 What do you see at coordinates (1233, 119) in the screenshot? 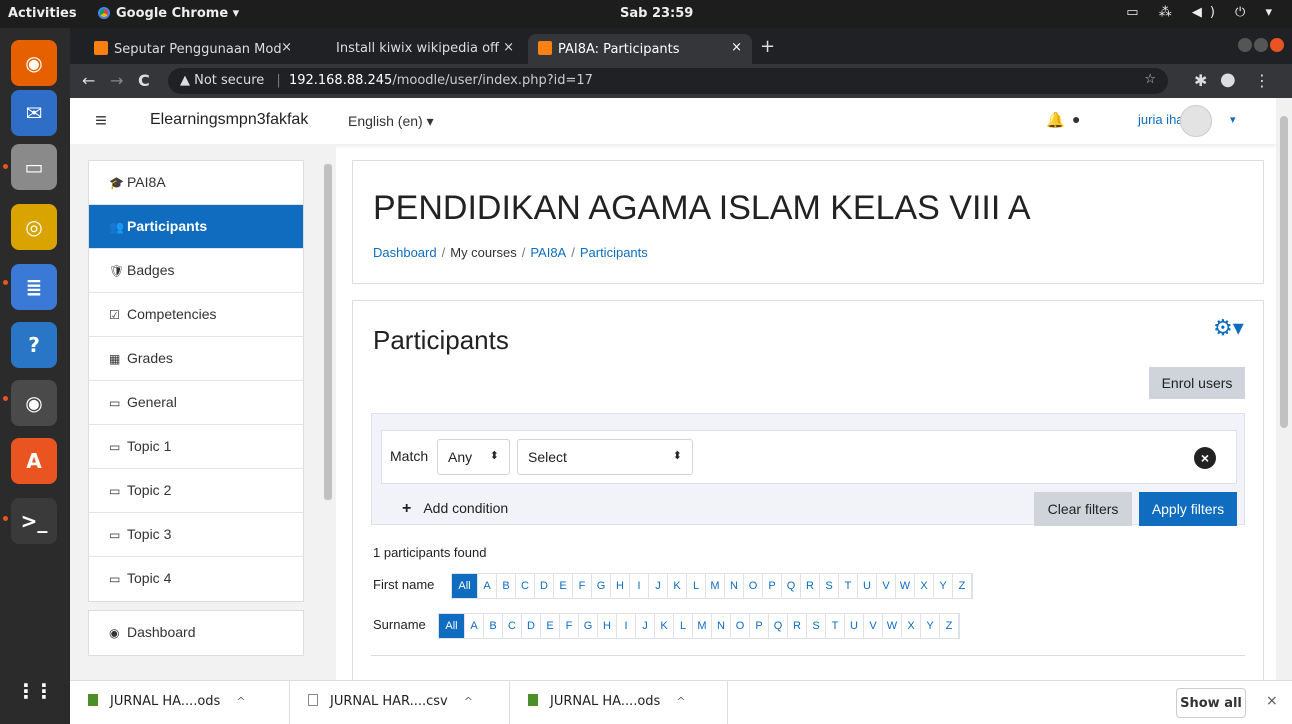
I see `user-menu-caret-icon: ▾` at bounding box center [1233, 119].